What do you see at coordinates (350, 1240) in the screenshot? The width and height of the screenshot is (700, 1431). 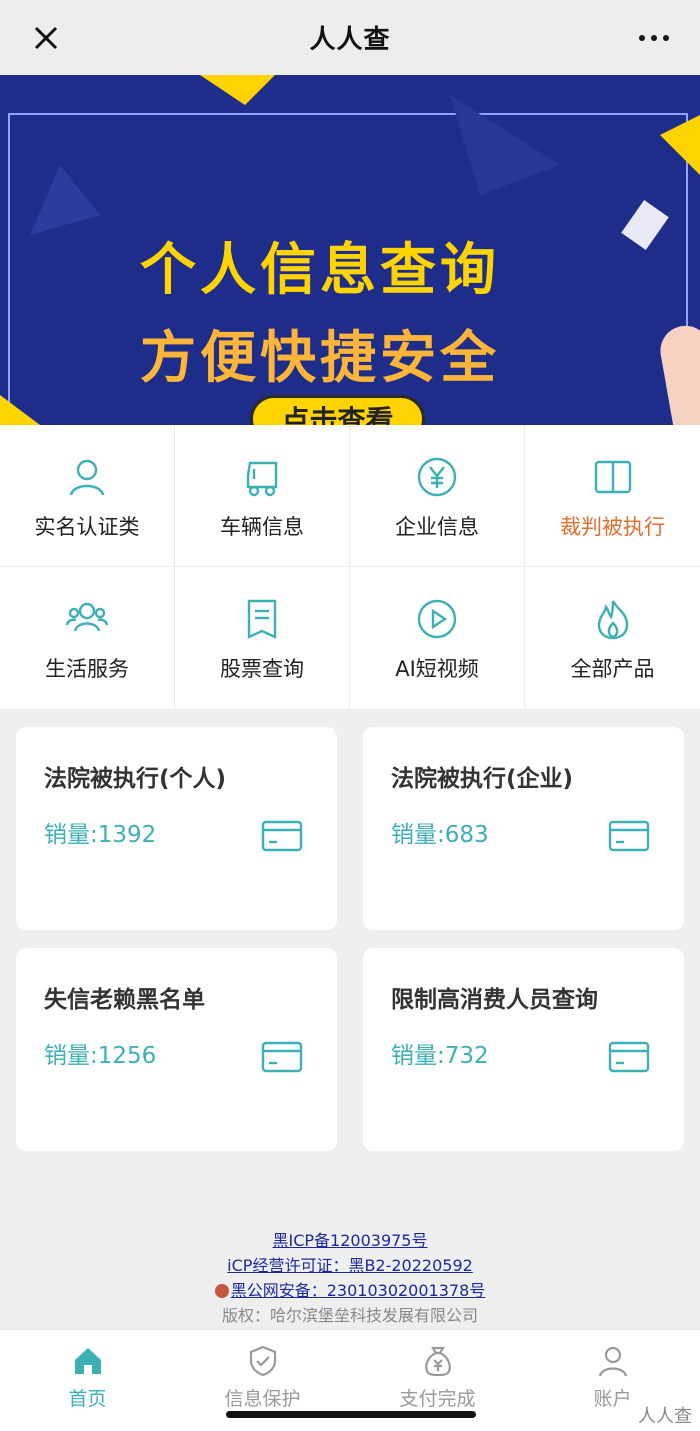 I see `icp-link: 黑ICP备12003975号` at bounding box center [350, 1240].